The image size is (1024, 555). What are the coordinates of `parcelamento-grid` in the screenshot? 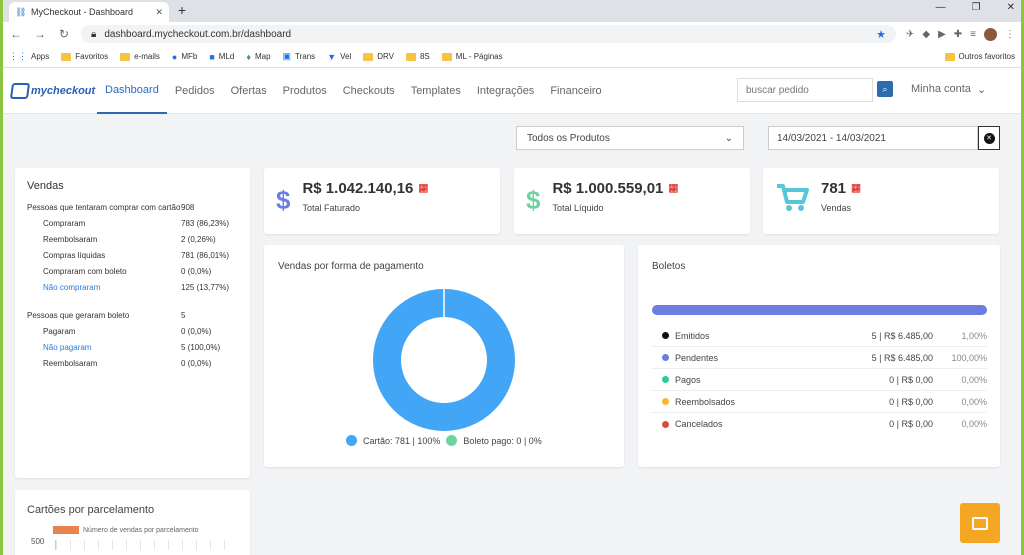 It's located at (146, 545).